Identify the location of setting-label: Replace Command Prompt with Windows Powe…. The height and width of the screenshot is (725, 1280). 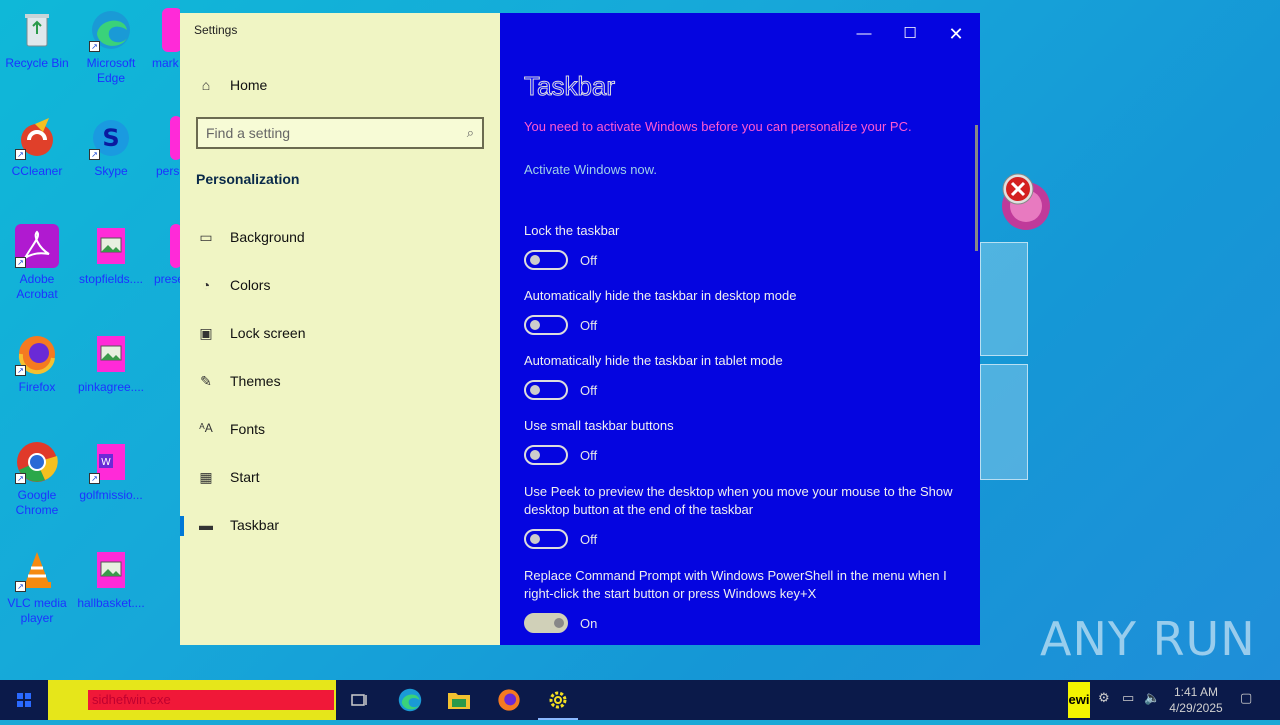
(735, 584).